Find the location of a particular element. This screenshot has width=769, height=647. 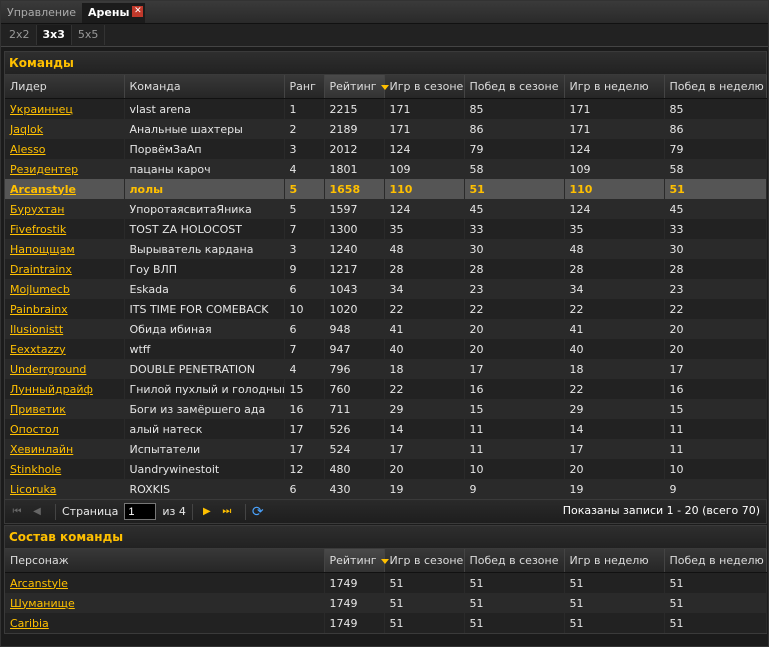

refresh-icon: ⟳ is located at coordinates (258, 512).